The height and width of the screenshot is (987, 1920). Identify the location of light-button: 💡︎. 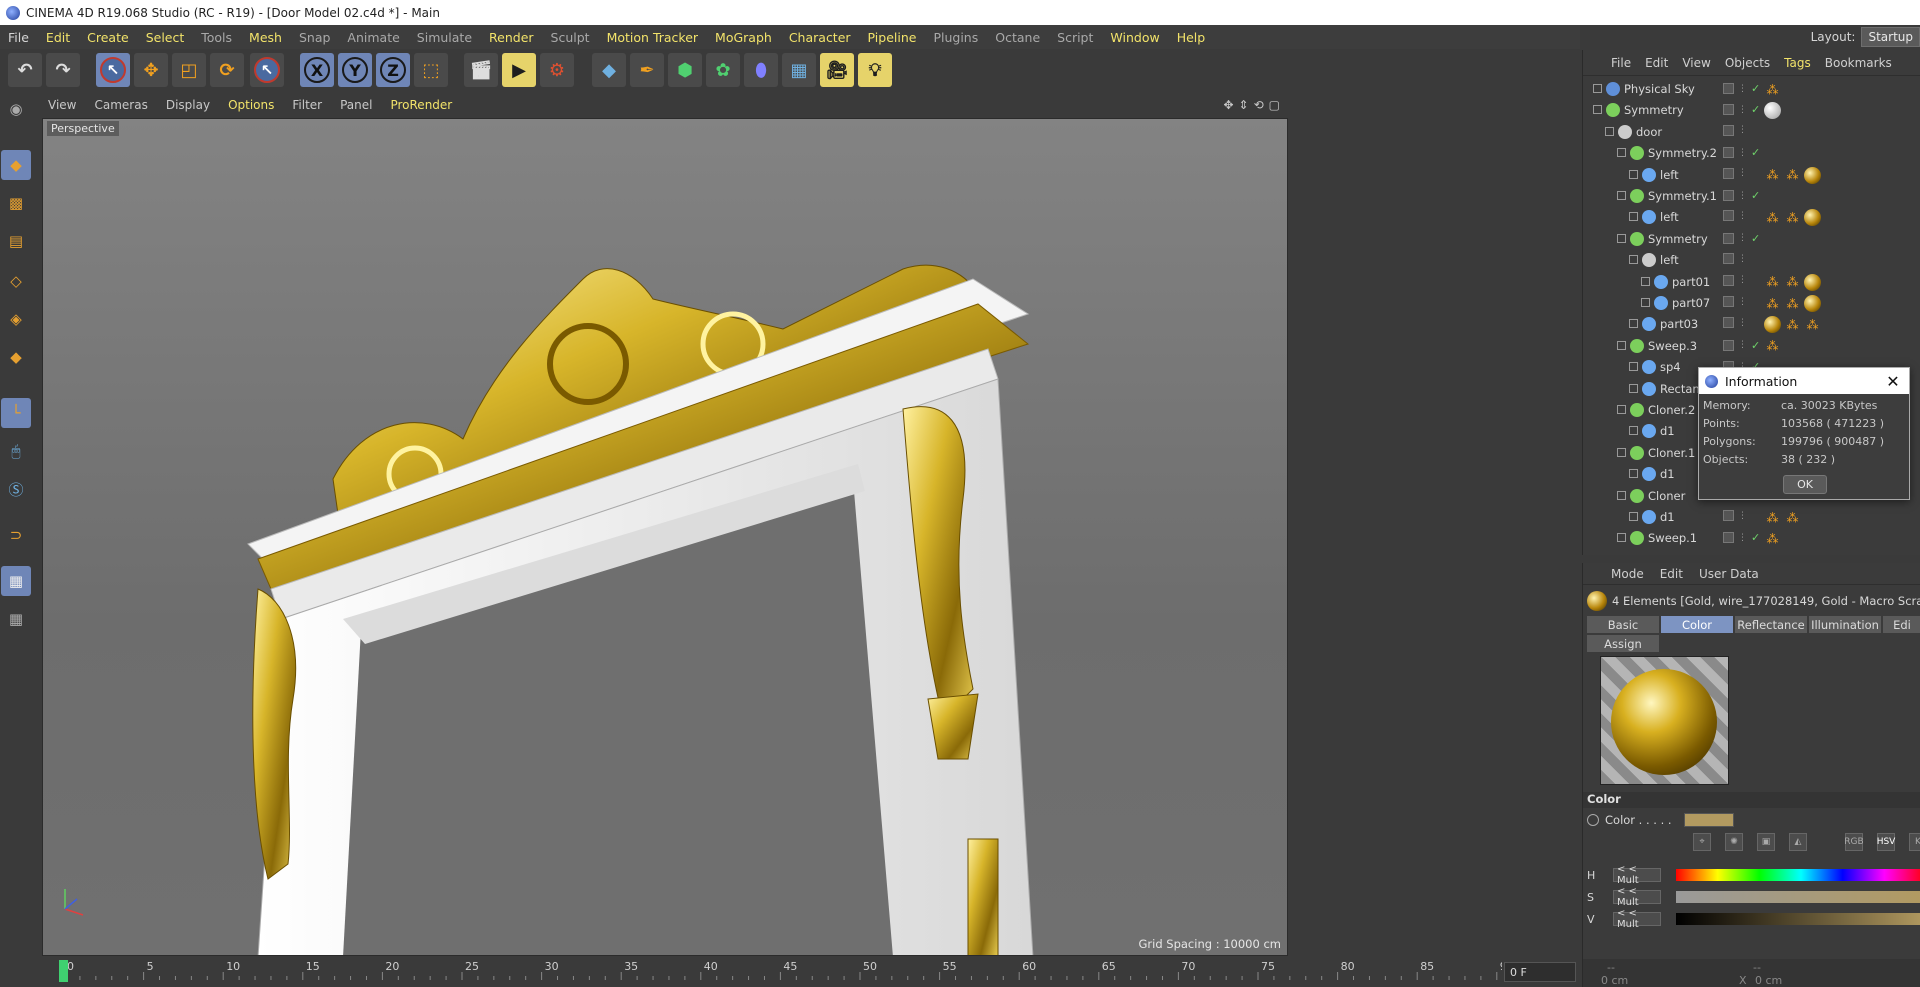
(875, 70).